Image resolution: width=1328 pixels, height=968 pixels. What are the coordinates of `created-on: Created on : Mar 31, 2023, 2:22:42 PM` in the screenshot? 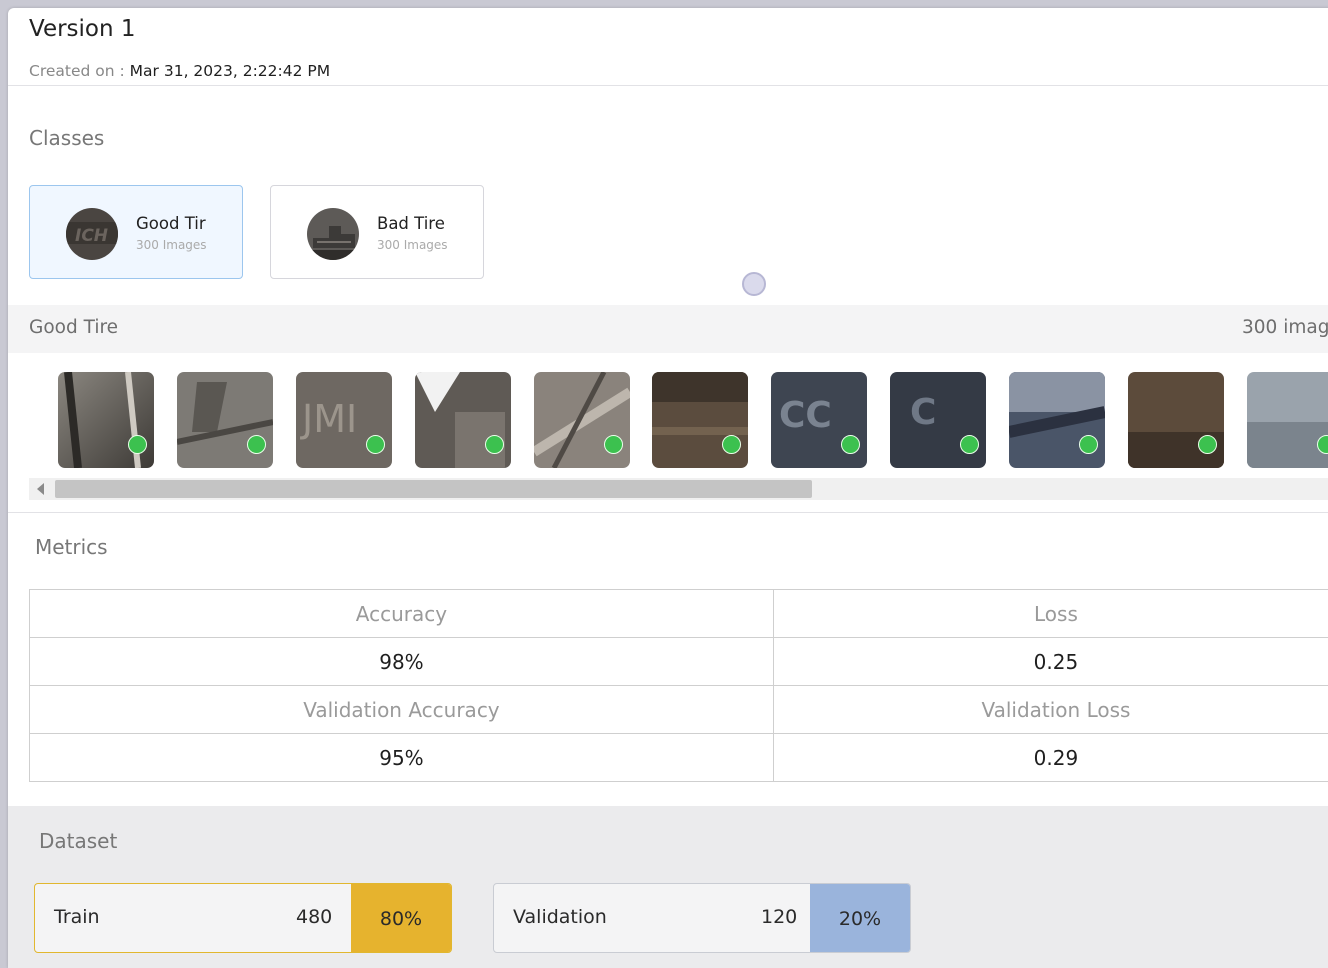 It's located at (179, 71).